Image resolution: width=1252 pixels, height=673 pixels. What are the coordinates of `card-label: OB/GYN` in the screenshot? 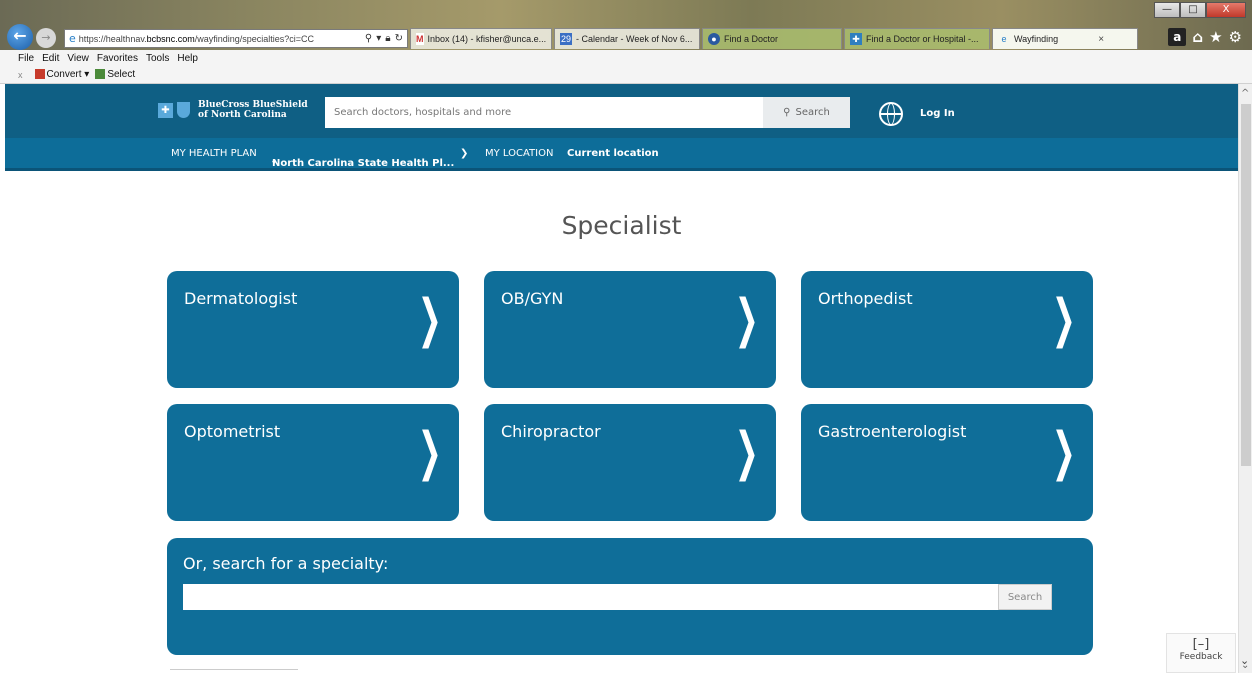 It's located at (532, 298).